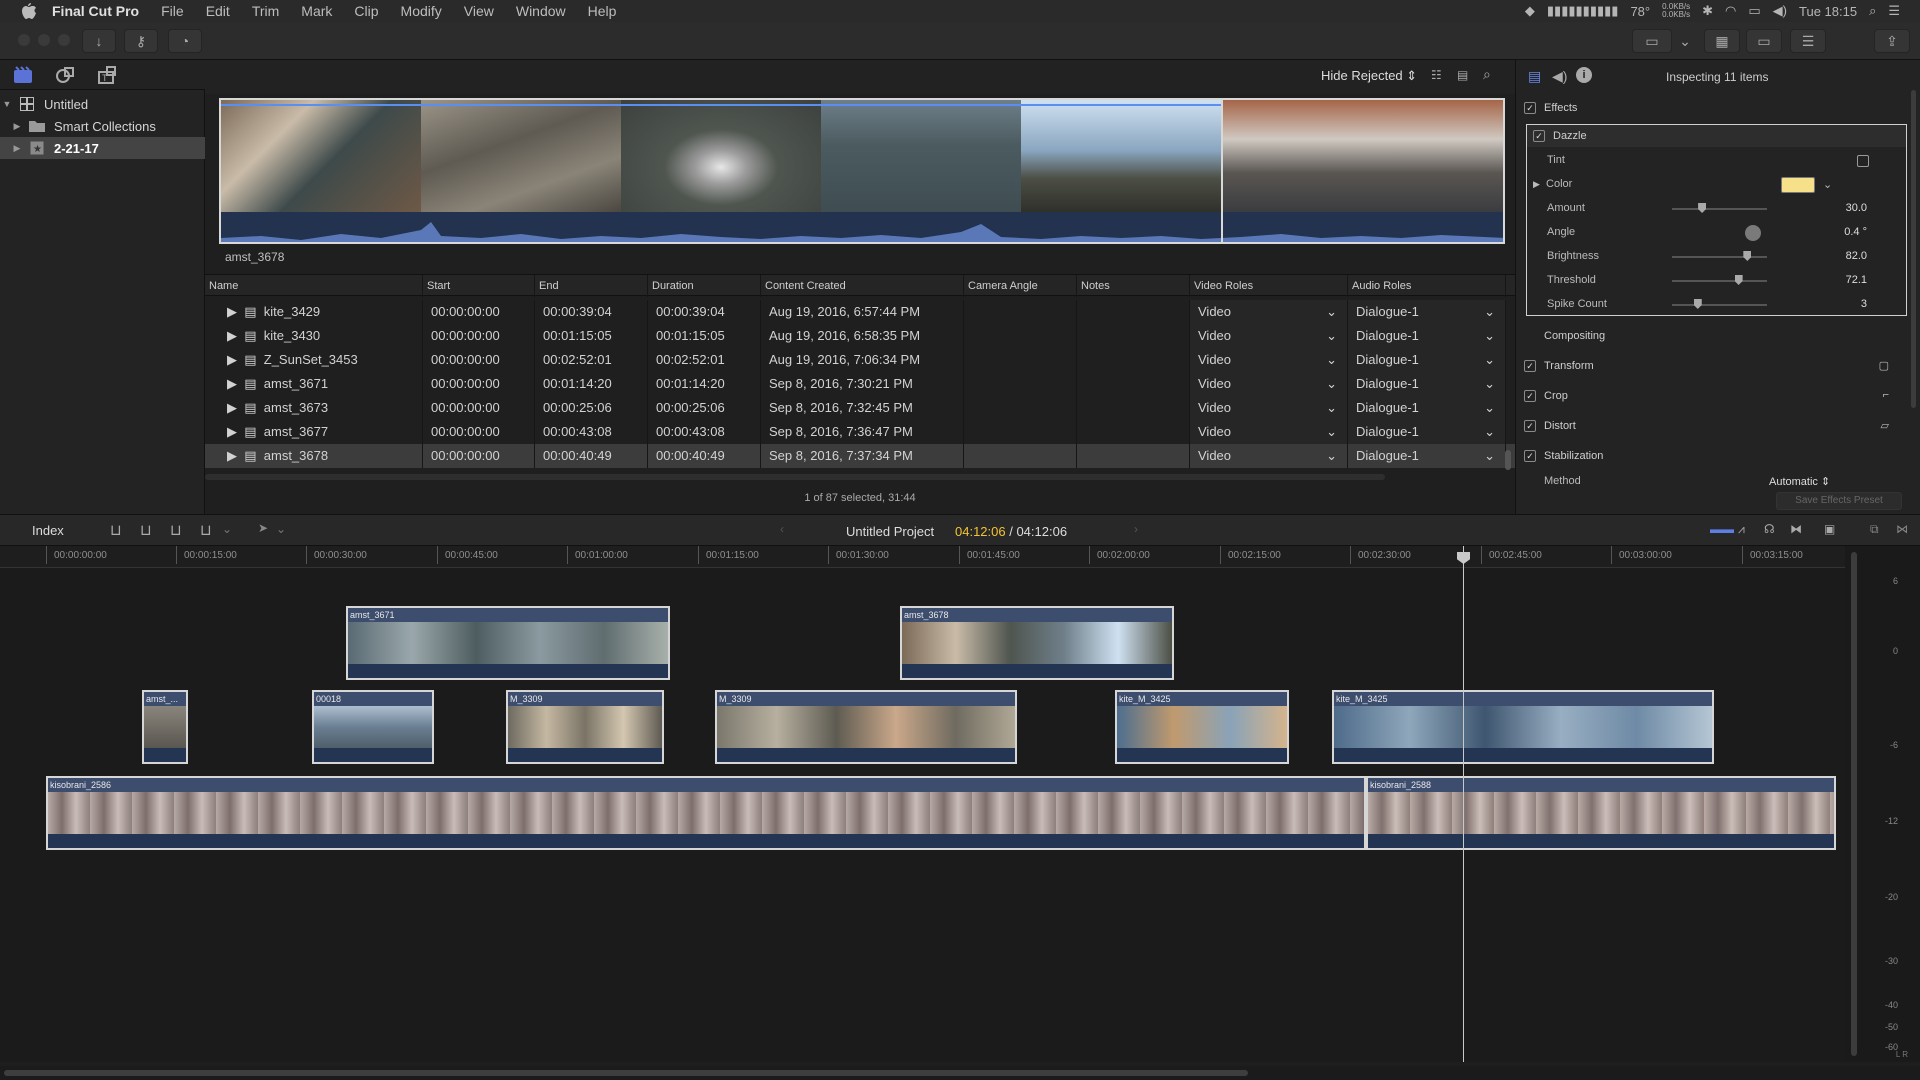 The image size is (1920, 1080). I want to click on timeline-clip: amst_3678, so click(1037, 643).